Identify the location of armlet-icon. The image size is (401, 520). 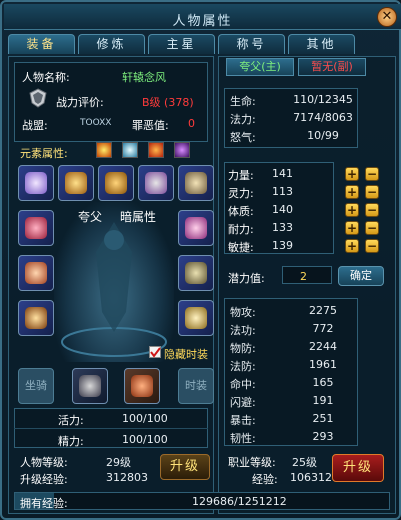
(196, 228).